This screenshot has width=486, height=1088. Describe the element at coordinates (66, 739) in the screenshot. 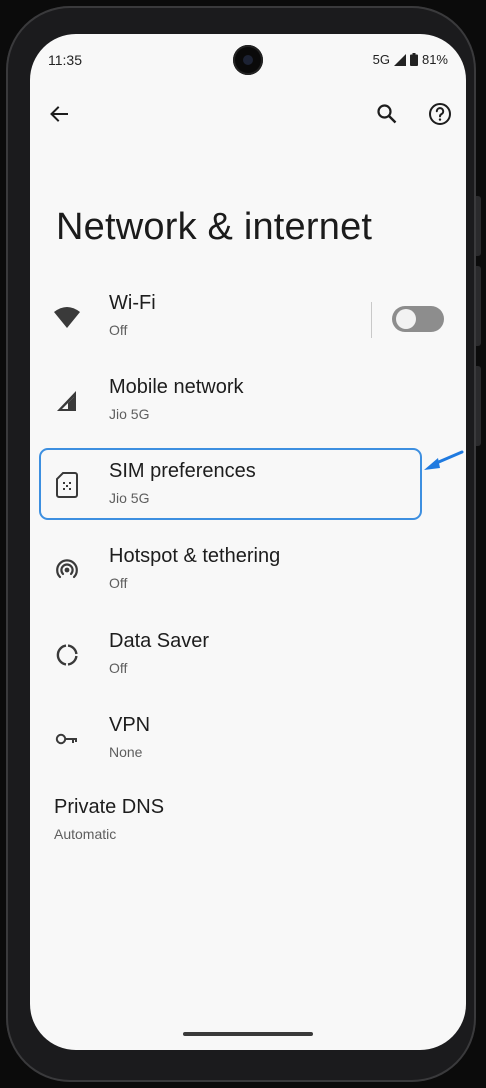

I see `vpn-key-icon` at that location.